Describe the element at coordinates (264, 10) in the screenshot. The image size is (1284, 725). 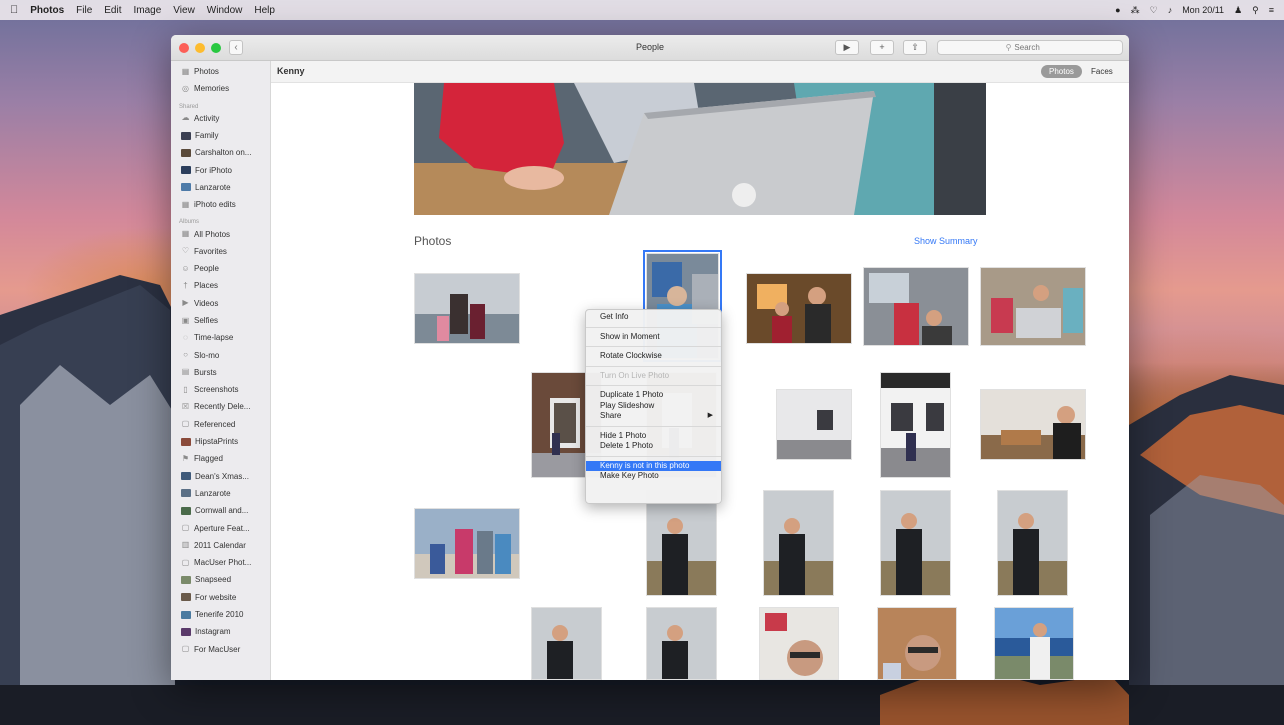
I see `menu-help: Help` at that location.